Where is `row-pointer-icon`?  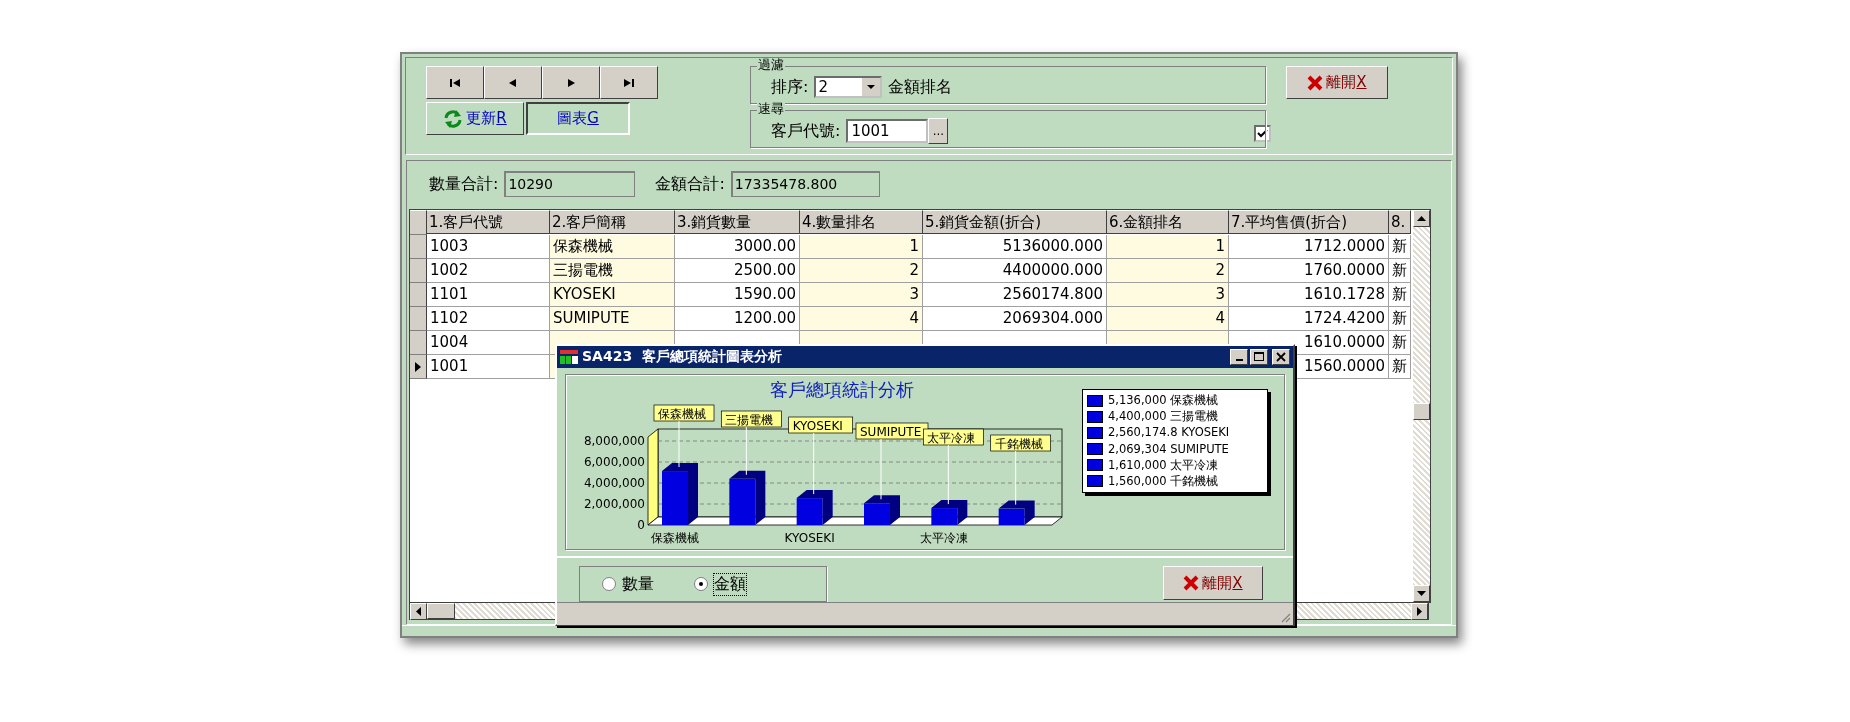
row-pointer-icon is located at coordinates (418, 366).